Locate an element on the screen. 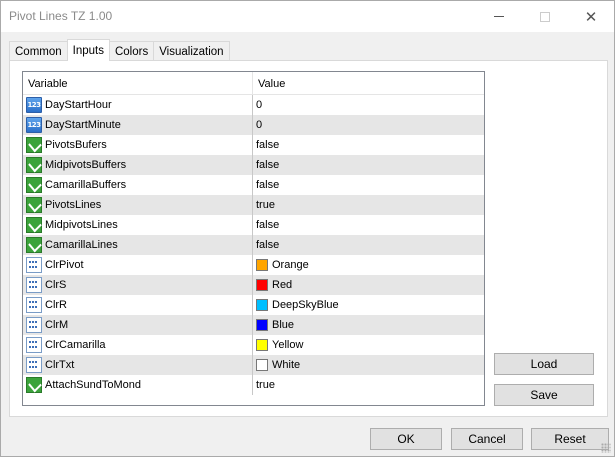 This screenshot has height=457, width=615. tab-strip: Common Inputs Colors Visualization is located at coordinates (119, 50).